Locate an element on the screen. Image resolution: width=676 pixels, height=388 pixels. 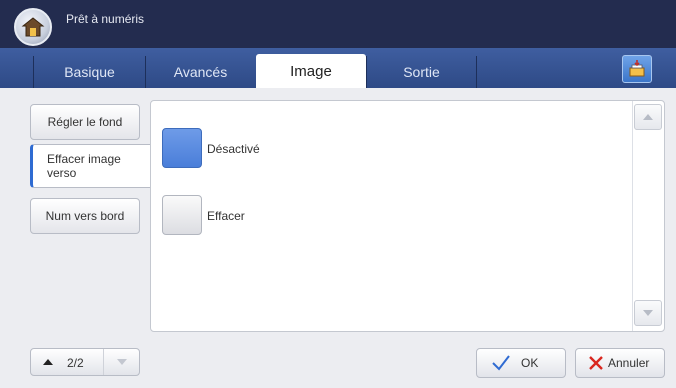
sidebar-item-label: Num vers bord is located at coordinates (85, 216).